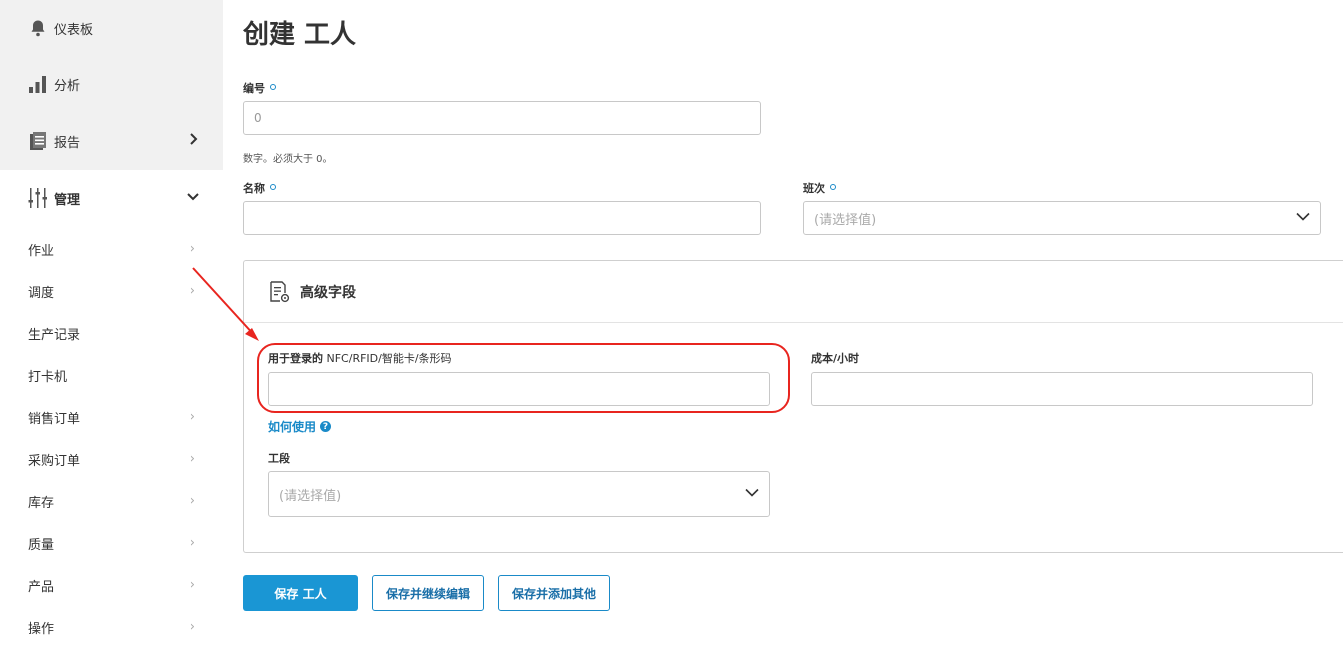 The width and height of the screenshot is (1343, 648). Describe the element at coordinates (523, 378) in the screenshot. I see `highlight-outline` at that location.